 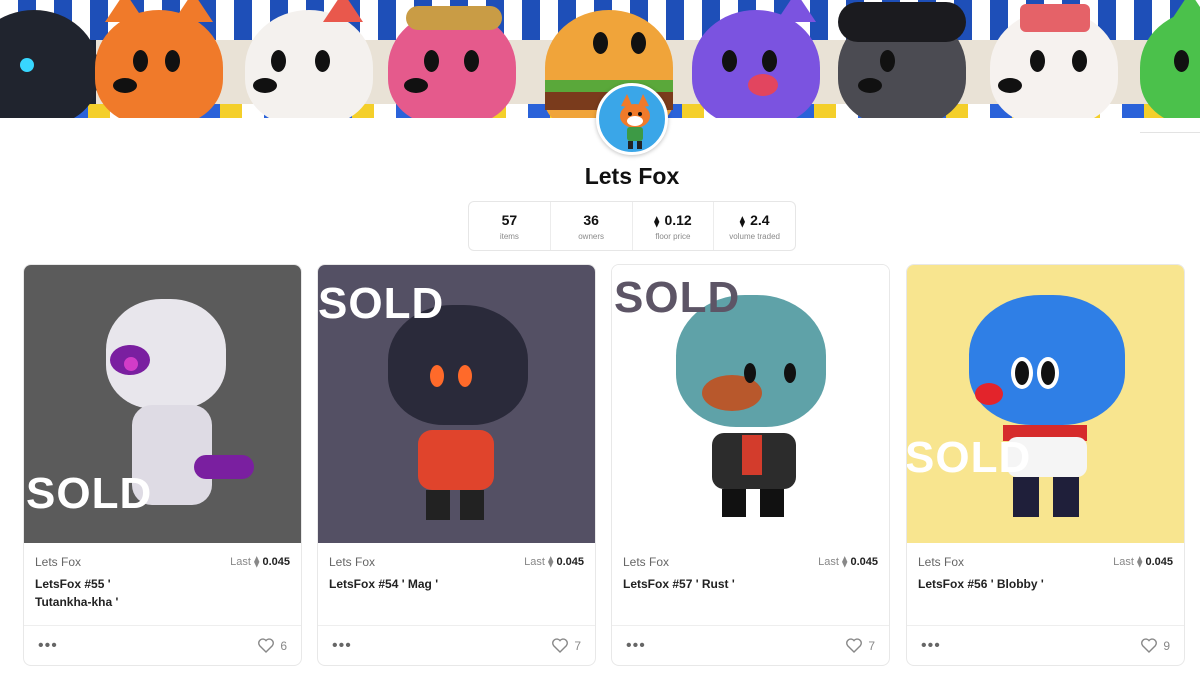 I want to click on nft-name-line1: LetsFox #54 ' Mag ', so click(x=384, y=584).